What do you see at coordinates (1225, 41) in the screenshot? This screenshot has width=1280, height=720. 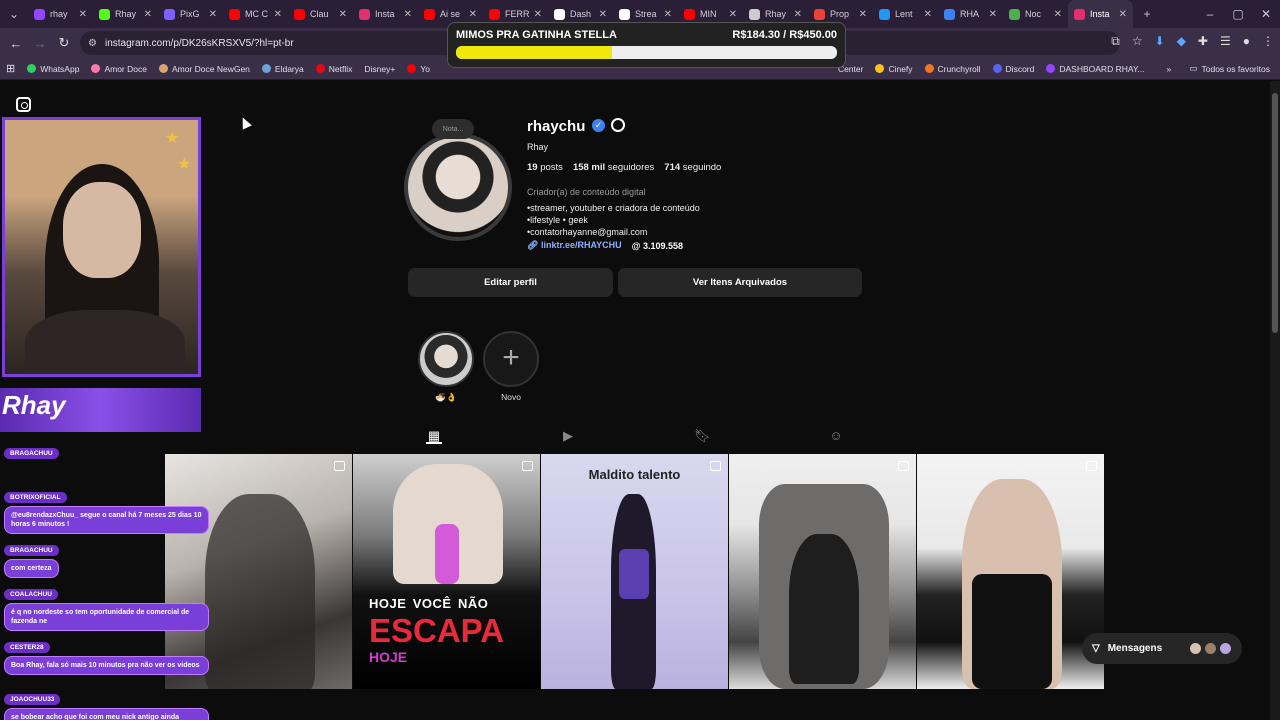 I see `reading-list-icon: ☰` at bounding box center [1225, 41].